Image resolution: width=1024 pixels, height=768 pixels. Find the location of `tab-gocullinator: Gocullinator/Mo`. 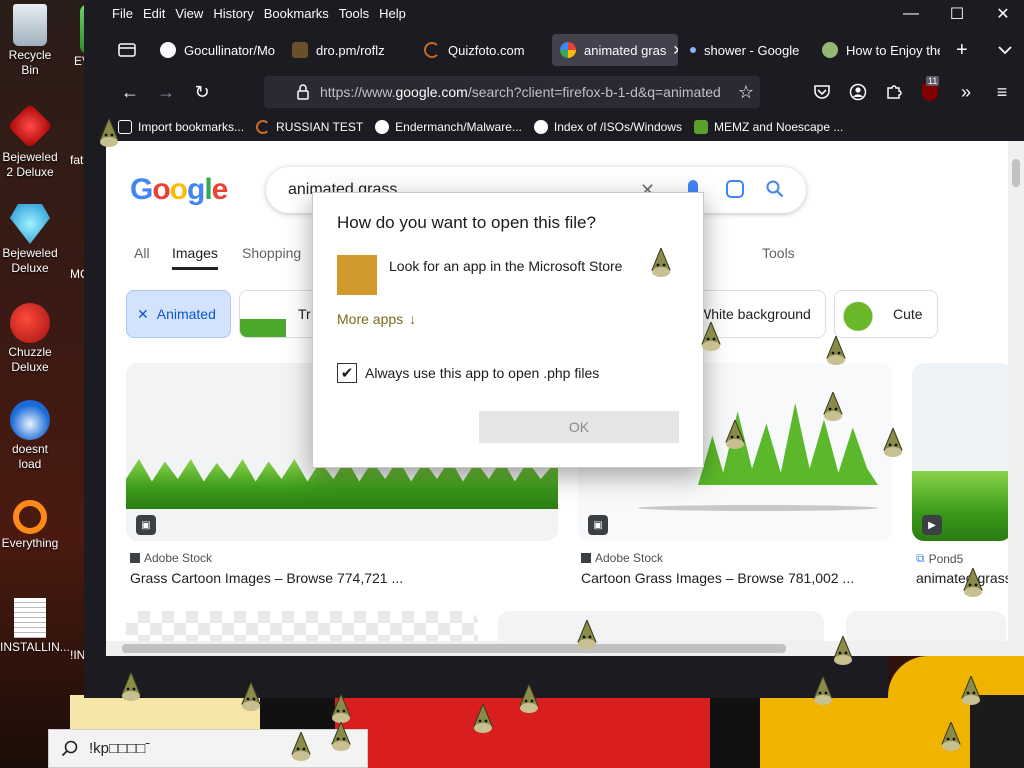

tab-gocullinator: Gocullinator/Mo is located at coordinates (222, 50).